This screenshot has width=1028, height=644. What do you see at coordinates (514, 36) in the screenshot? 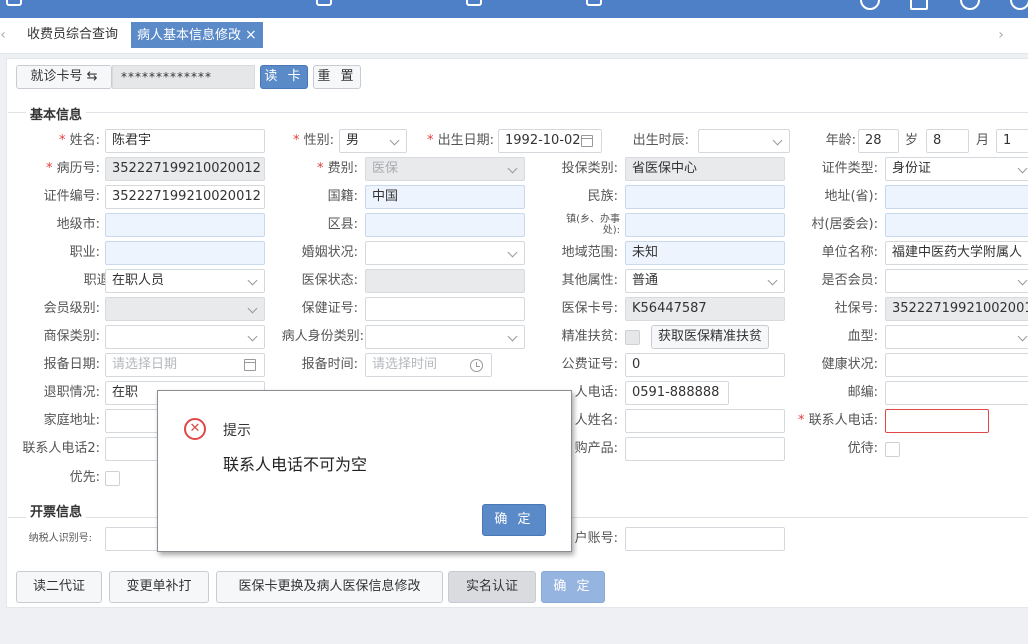
I see `tab-bar: ‹ 收费员综合查询 病人基本信息修改 × ›` at bounding box center [514, 36].